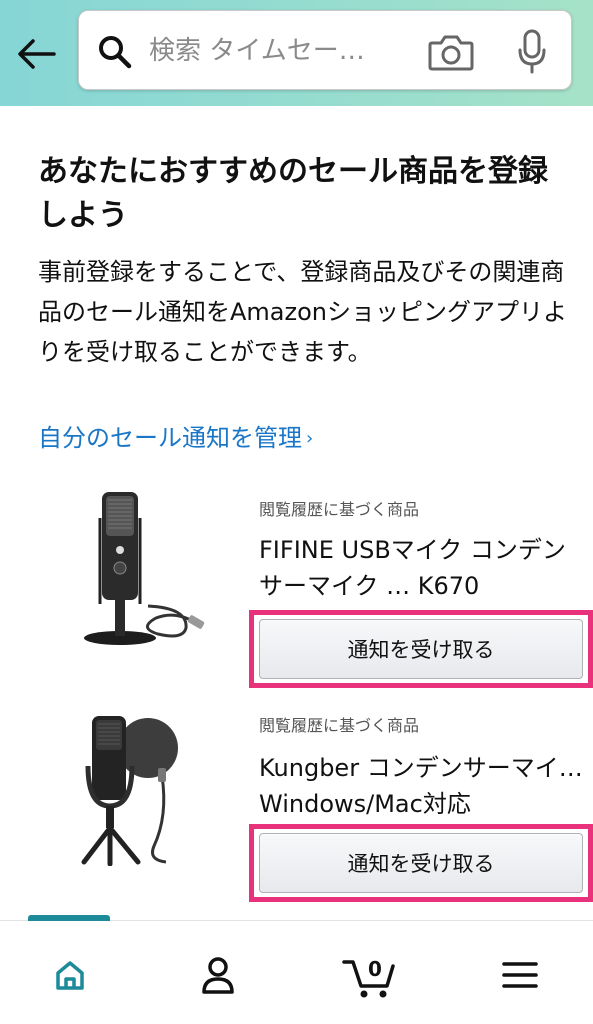  Describe the element at coordinates (144, 568) in the screenshot. I see `usb-microphone-image` at that location.